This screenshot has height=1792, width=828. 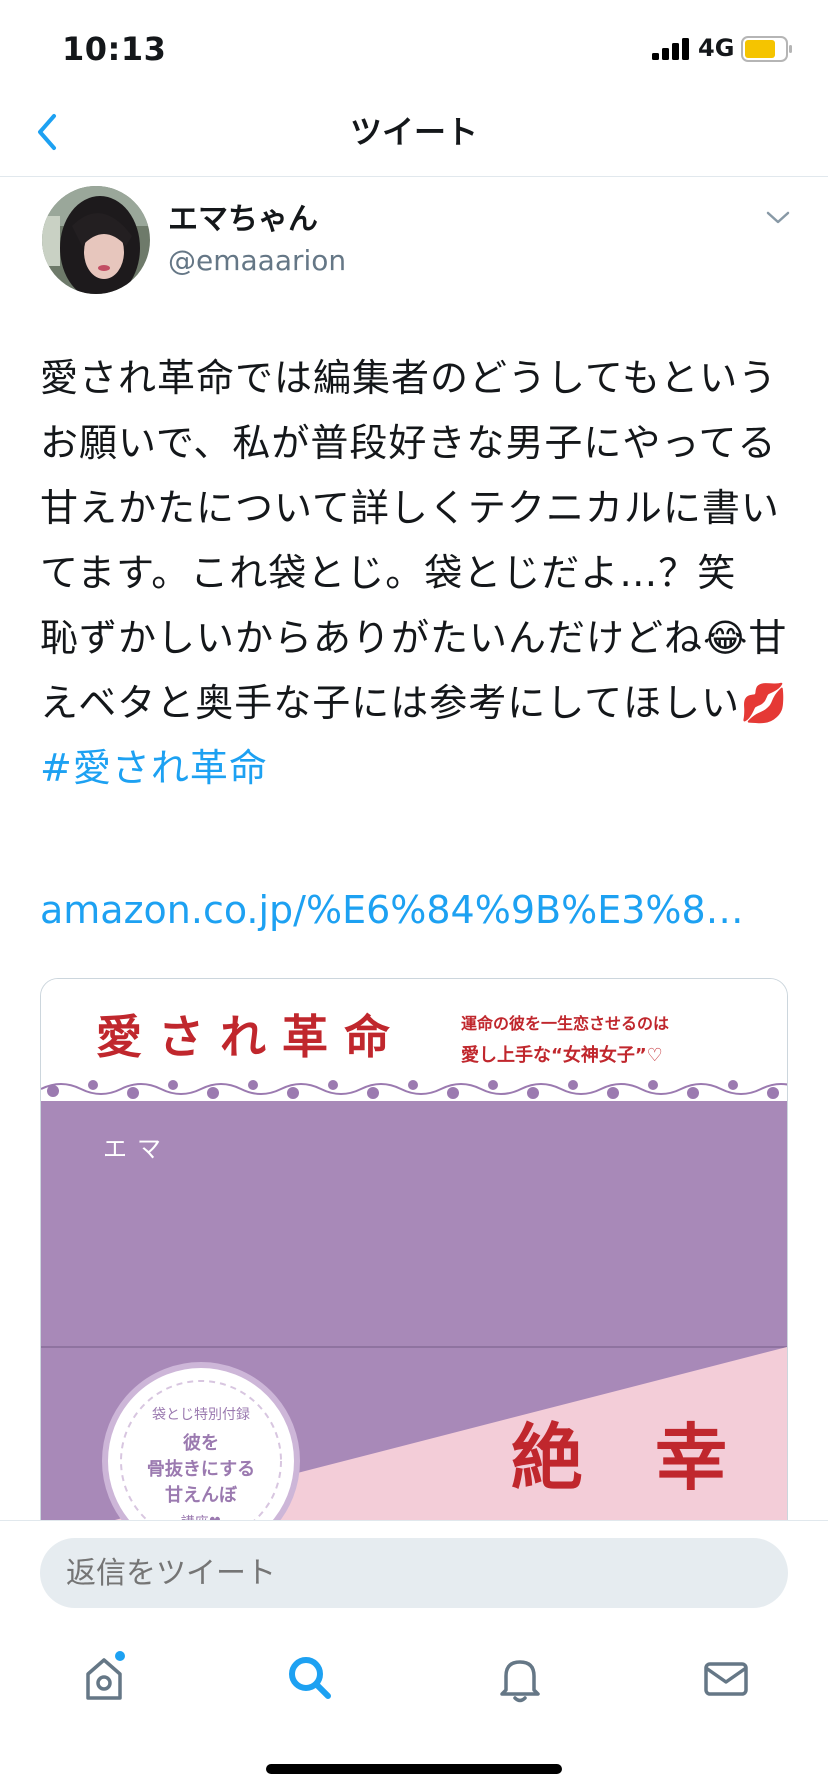 I want to click on hashtag-link: #愛され革命, so click(x=154, y=768).